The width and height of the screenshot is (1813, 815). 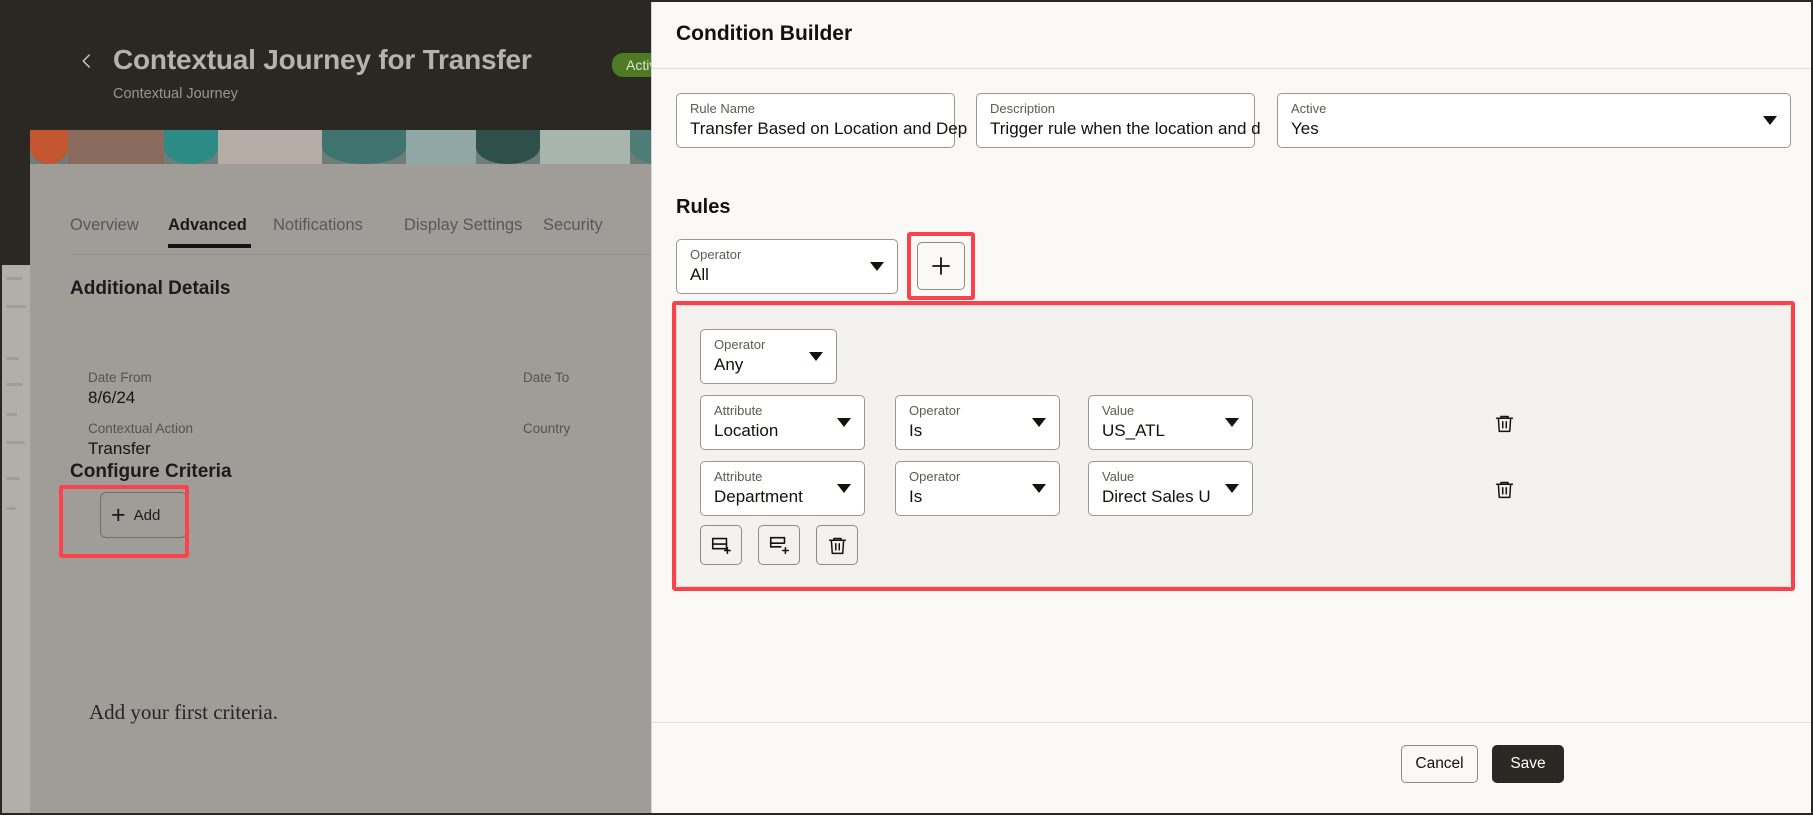 What do you see at coordinates (390, 147) in the screenshot?
I see `banner-graphic` at bounding box center [390, 147].